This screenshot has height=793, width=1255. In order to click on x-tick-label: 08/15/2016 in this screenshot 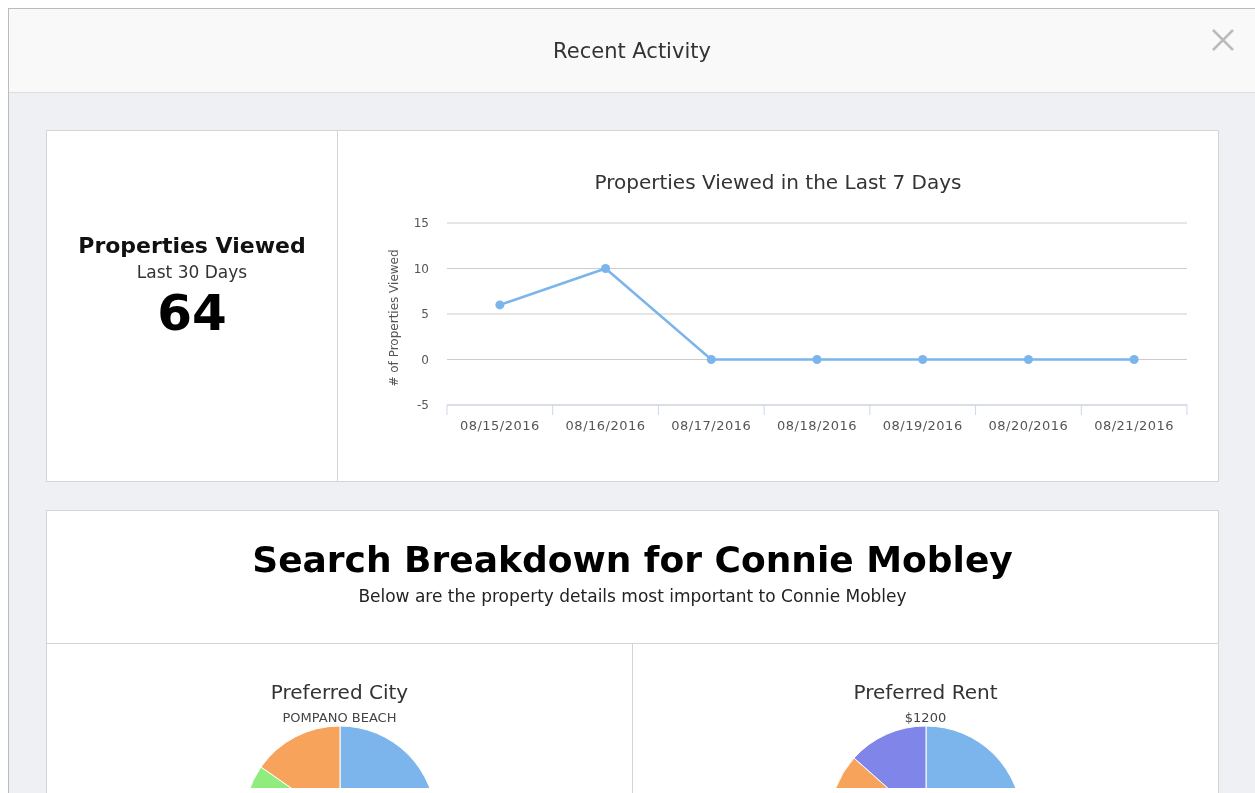, I will do `click(499, 425)`.